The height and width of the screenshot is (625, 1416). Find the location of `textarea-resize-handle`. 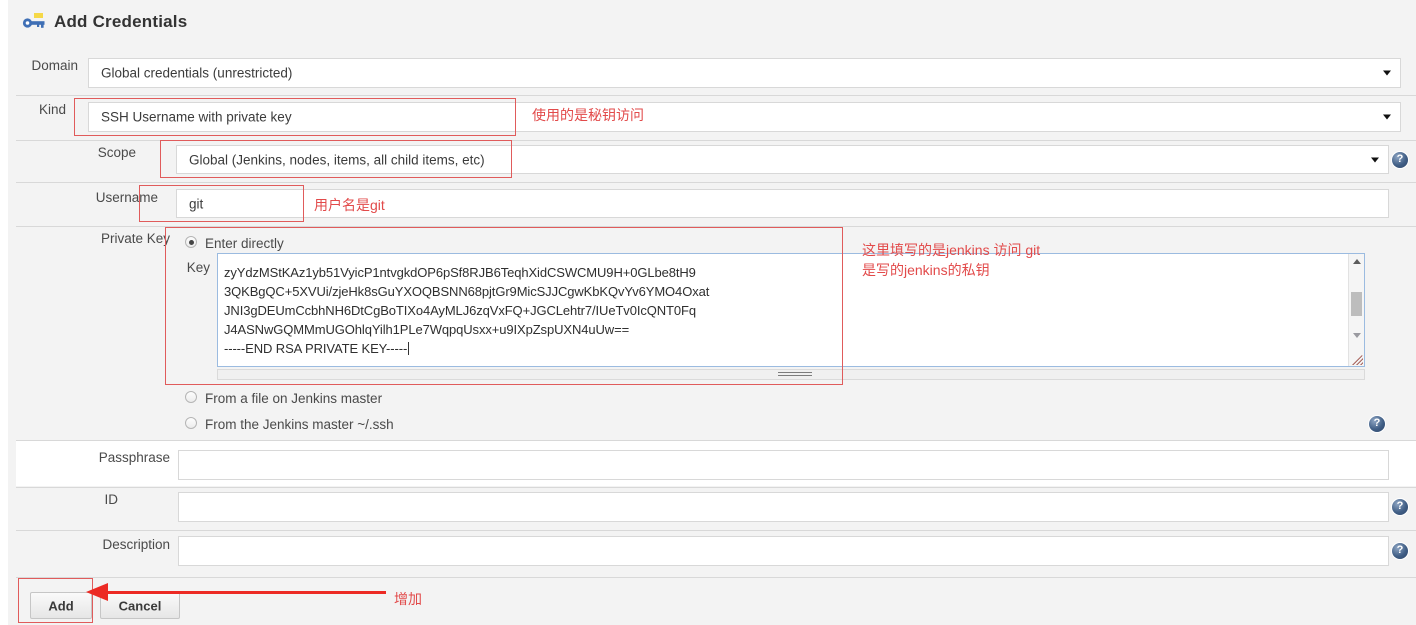

textarea-resize-handle is located at coordinates (1357, 359).